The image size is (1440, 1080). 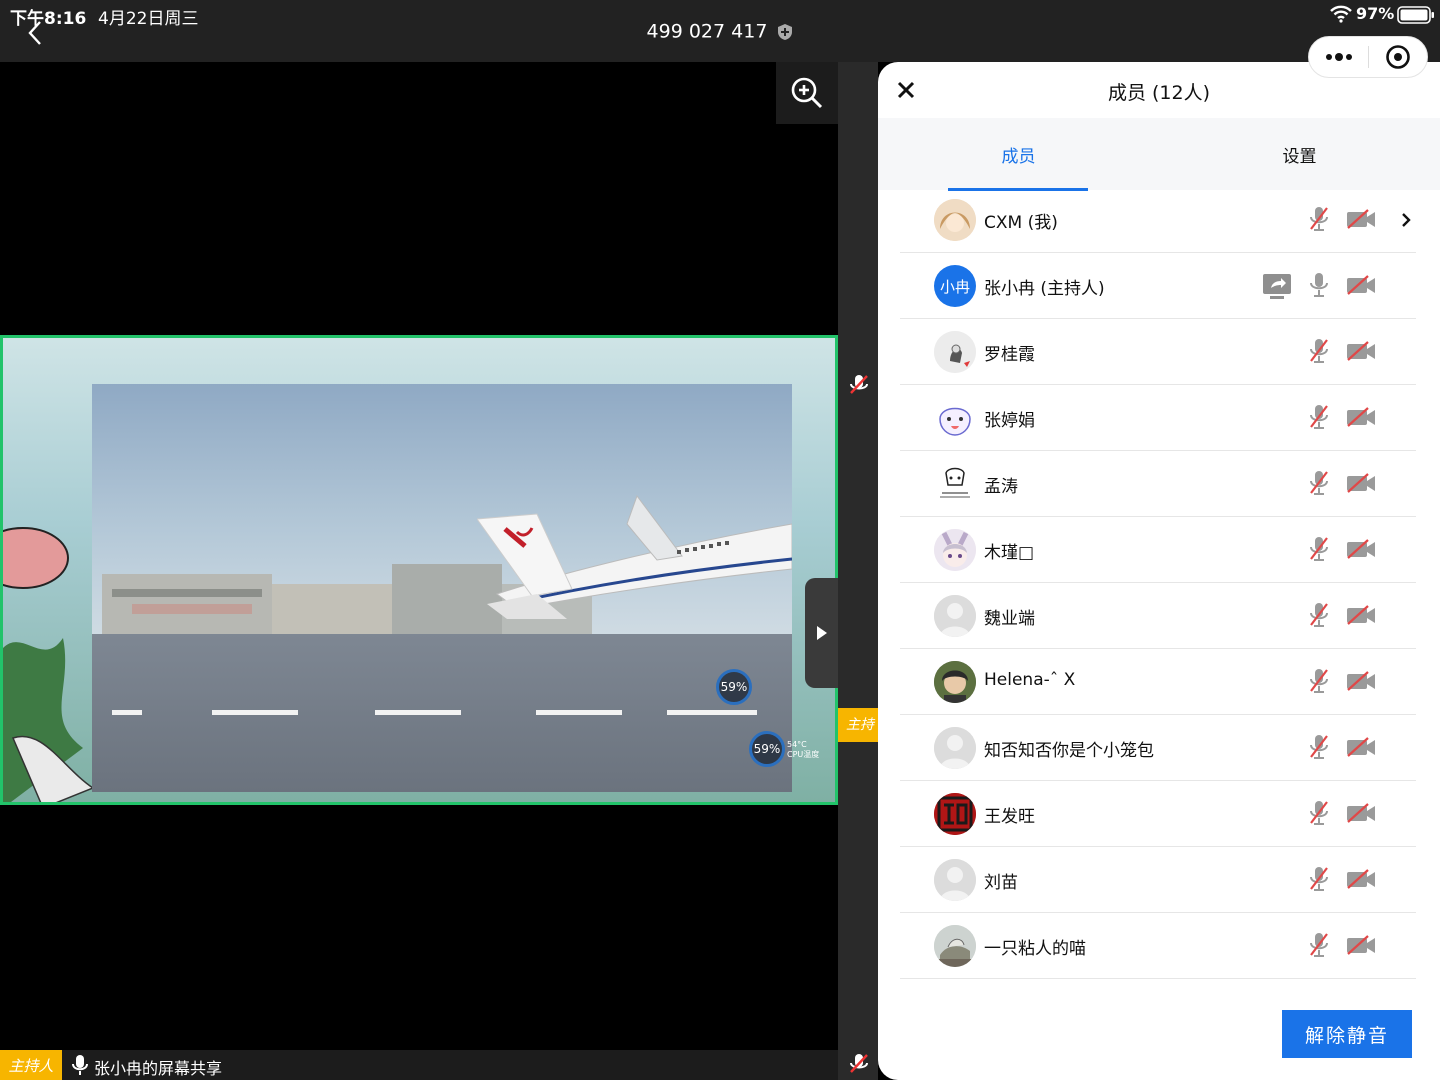 I want to click on member-row: 知否知否你是个小笼包, so click(x=1158, y=748).